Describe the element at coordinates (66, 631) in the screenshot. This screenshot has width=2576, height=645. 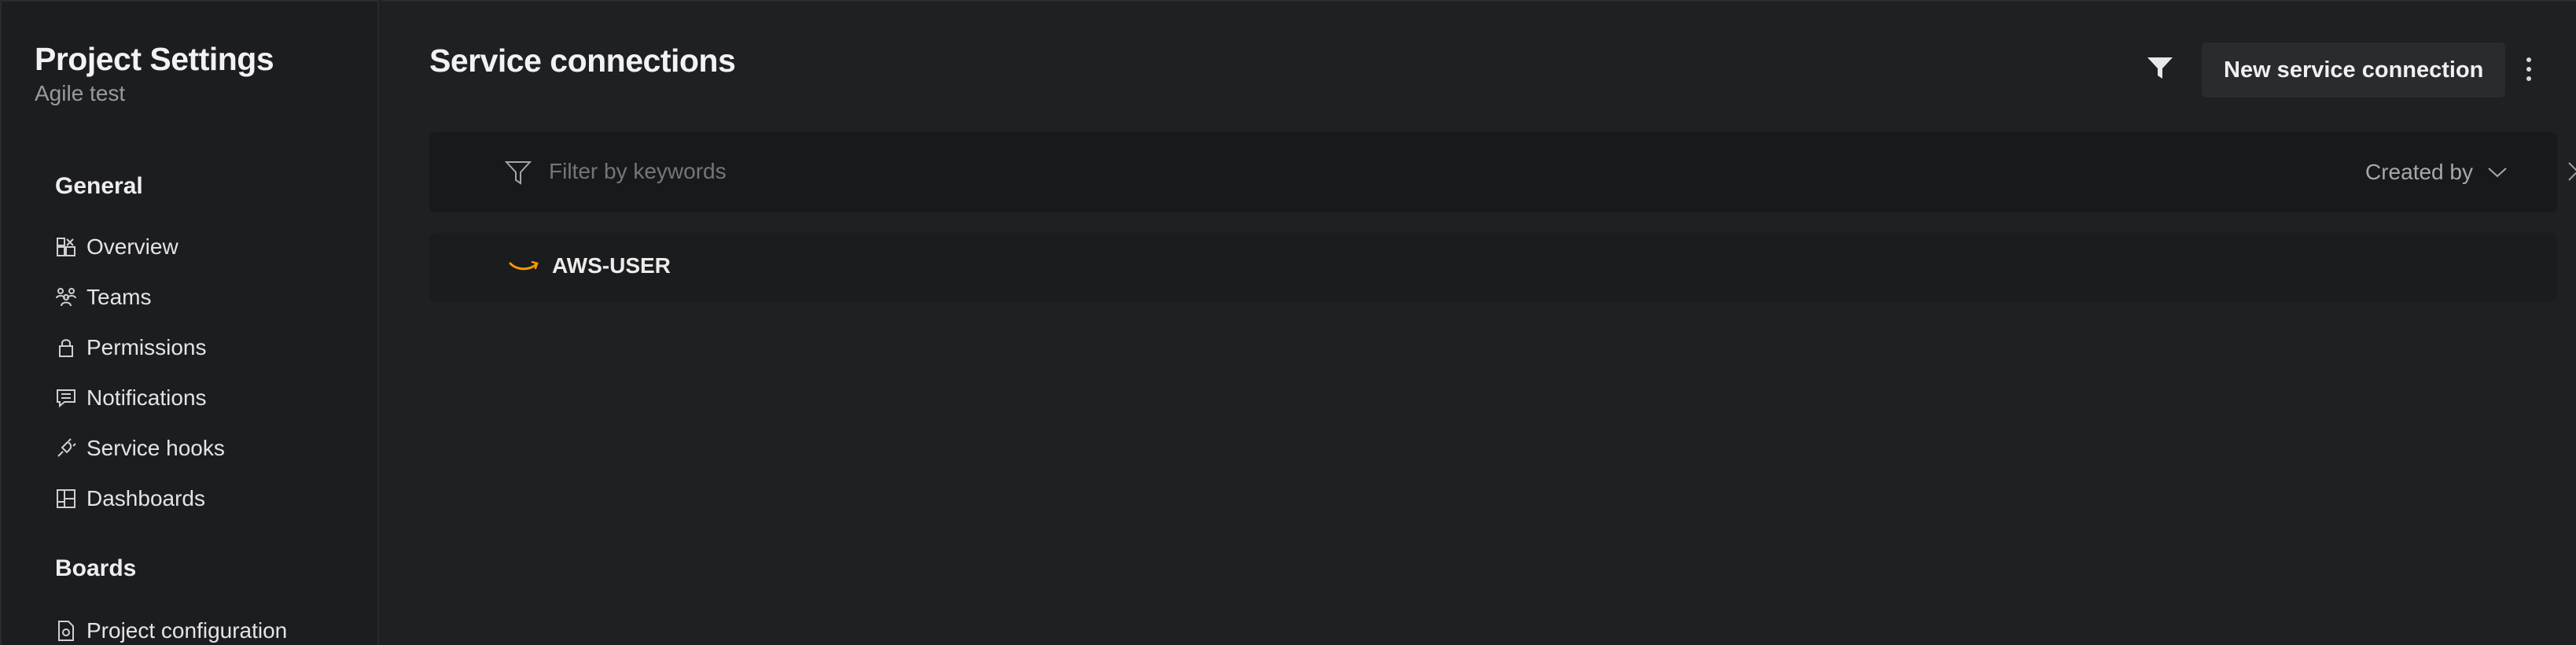
I see `file-settings-icon` at that location.